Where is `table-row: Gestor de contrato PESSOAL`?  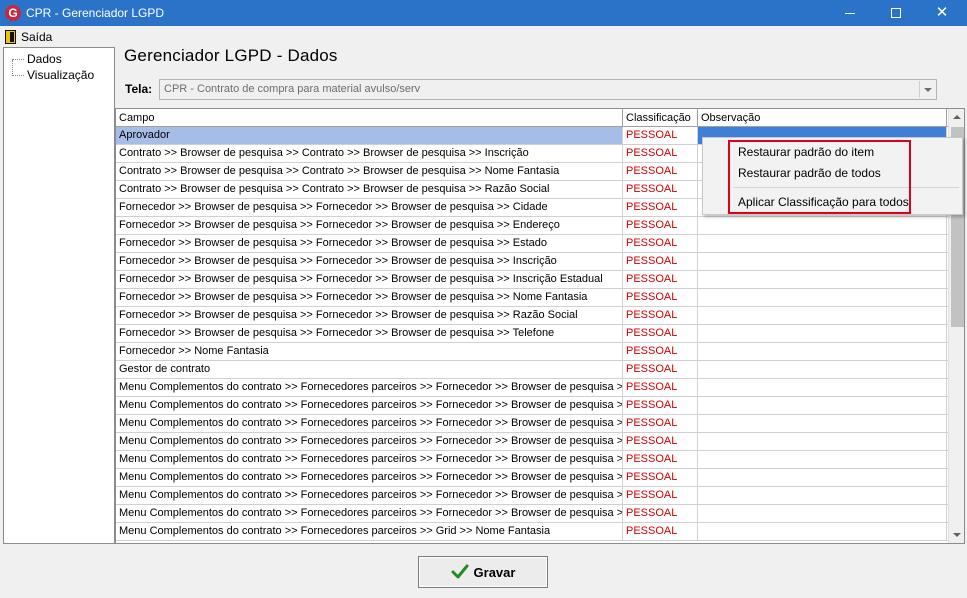 table-row: Gestor de contrato PESSOAL is located at coordinates (532, 370).